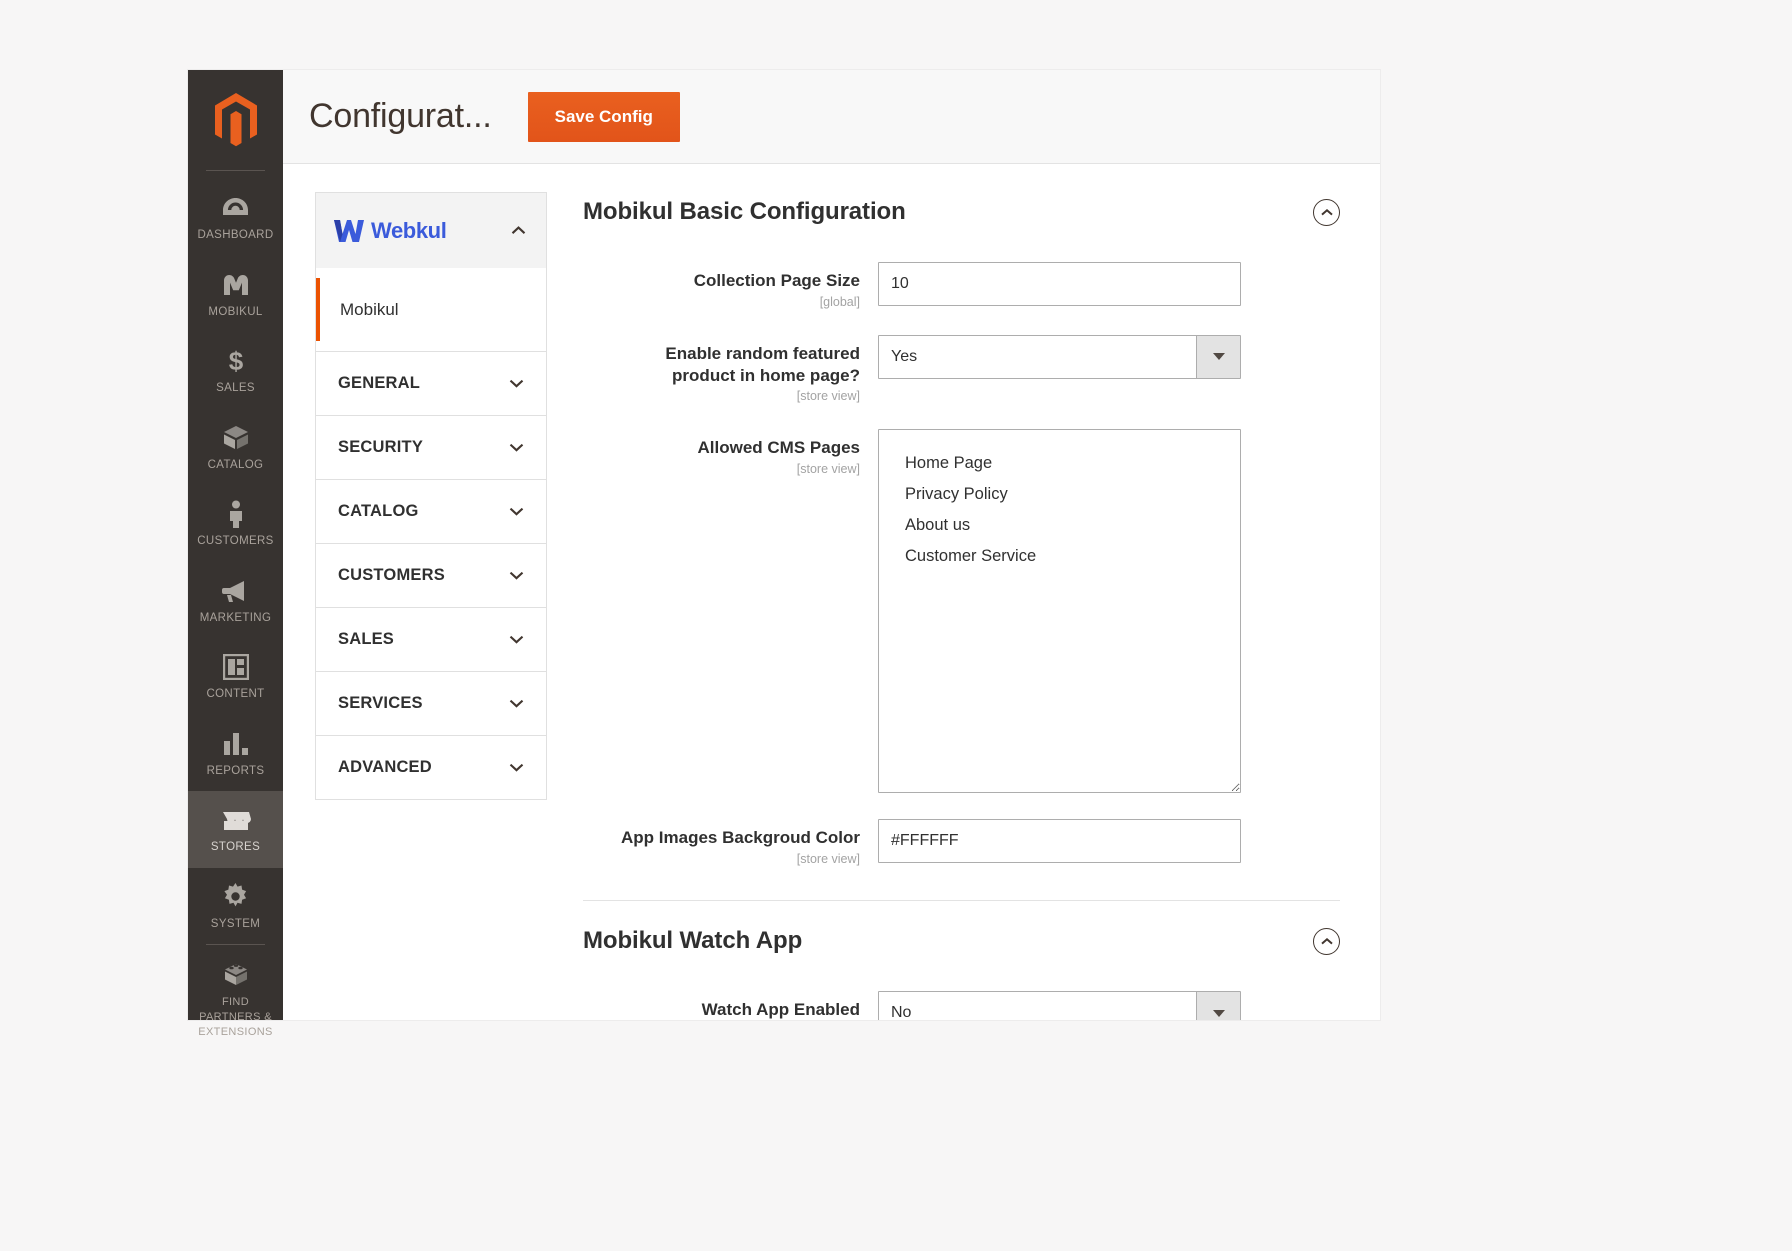  Describe the element at coordinates (431, 448) in the screenshot. I see `config-nav-section-security: SECURITY` at that location.